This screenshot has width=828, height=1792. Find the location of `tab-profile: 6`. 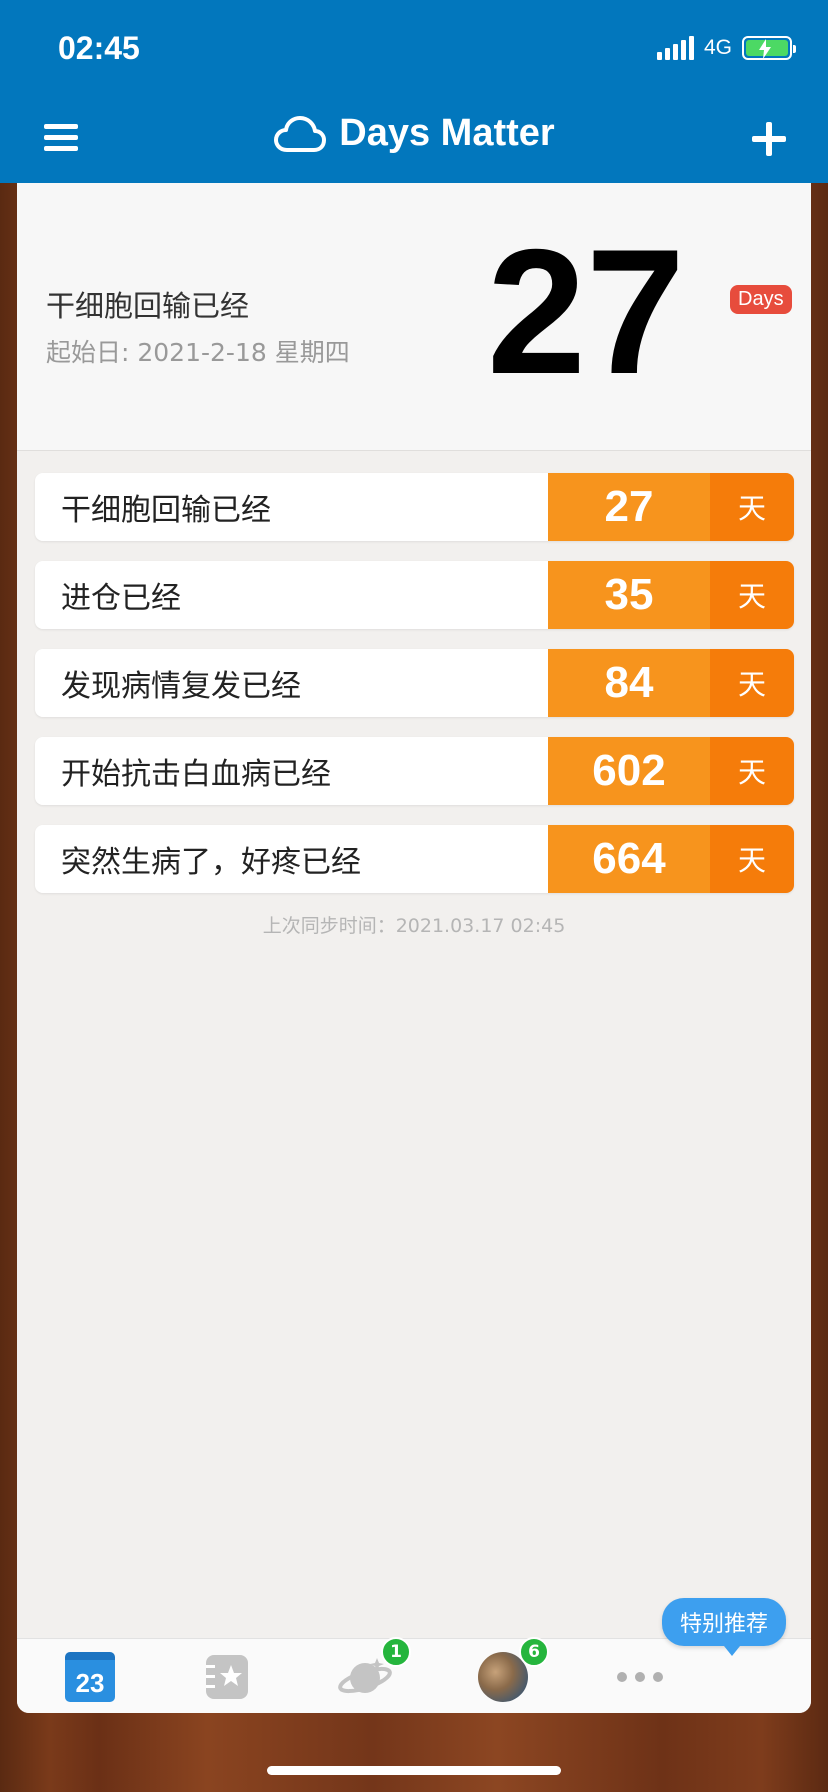

tab-profile: 6 is located at coordinates (512, 1671).